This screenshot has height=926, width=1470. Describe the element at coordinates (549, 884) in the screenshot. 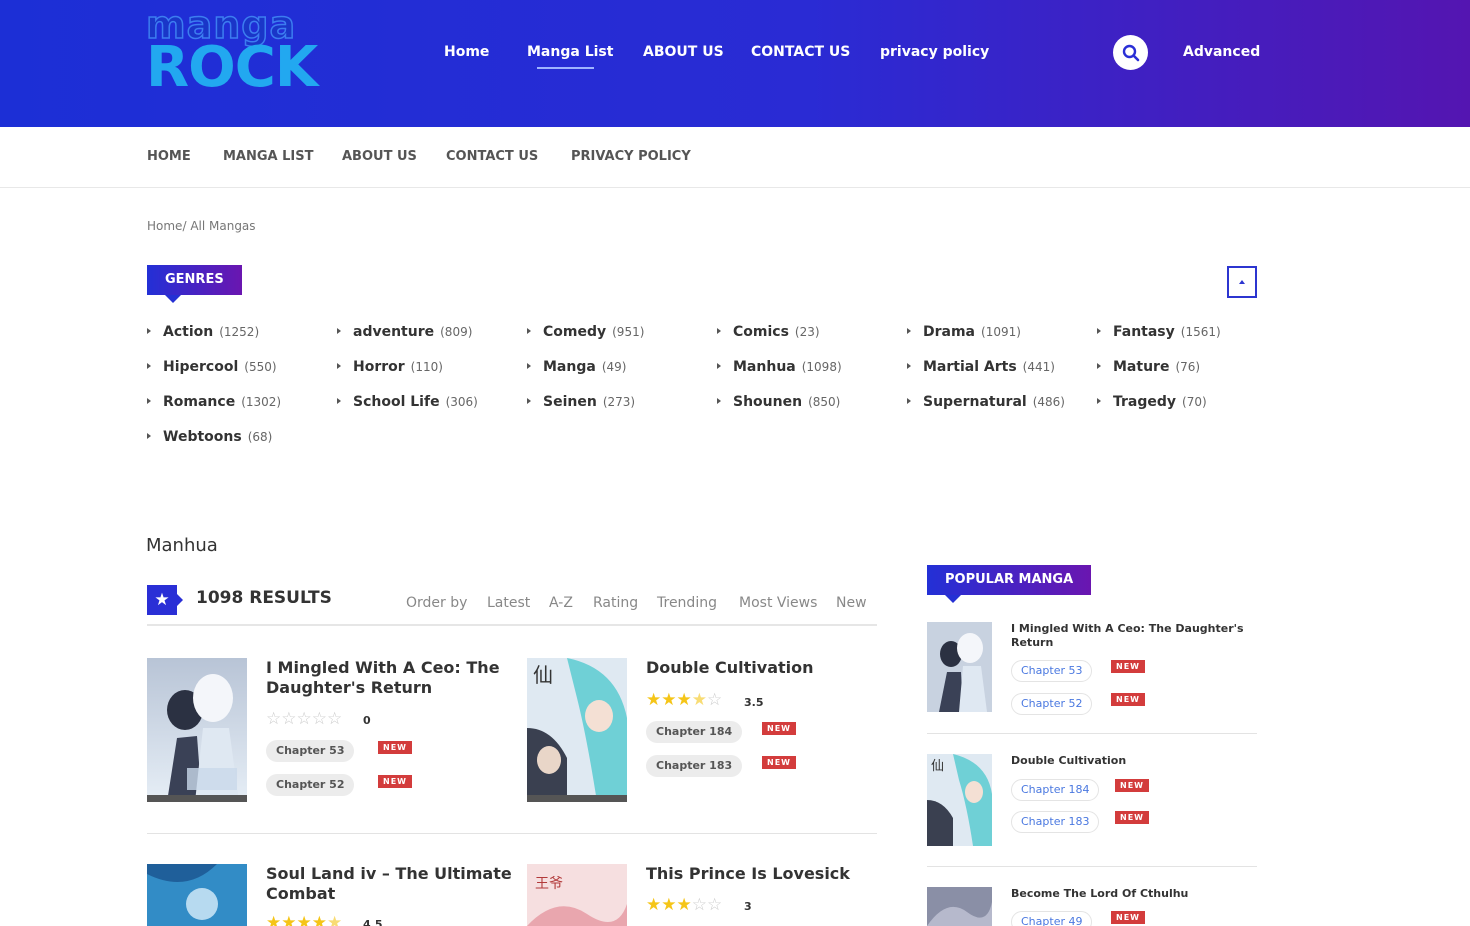

I see `svg-text: 王爷` at that location.